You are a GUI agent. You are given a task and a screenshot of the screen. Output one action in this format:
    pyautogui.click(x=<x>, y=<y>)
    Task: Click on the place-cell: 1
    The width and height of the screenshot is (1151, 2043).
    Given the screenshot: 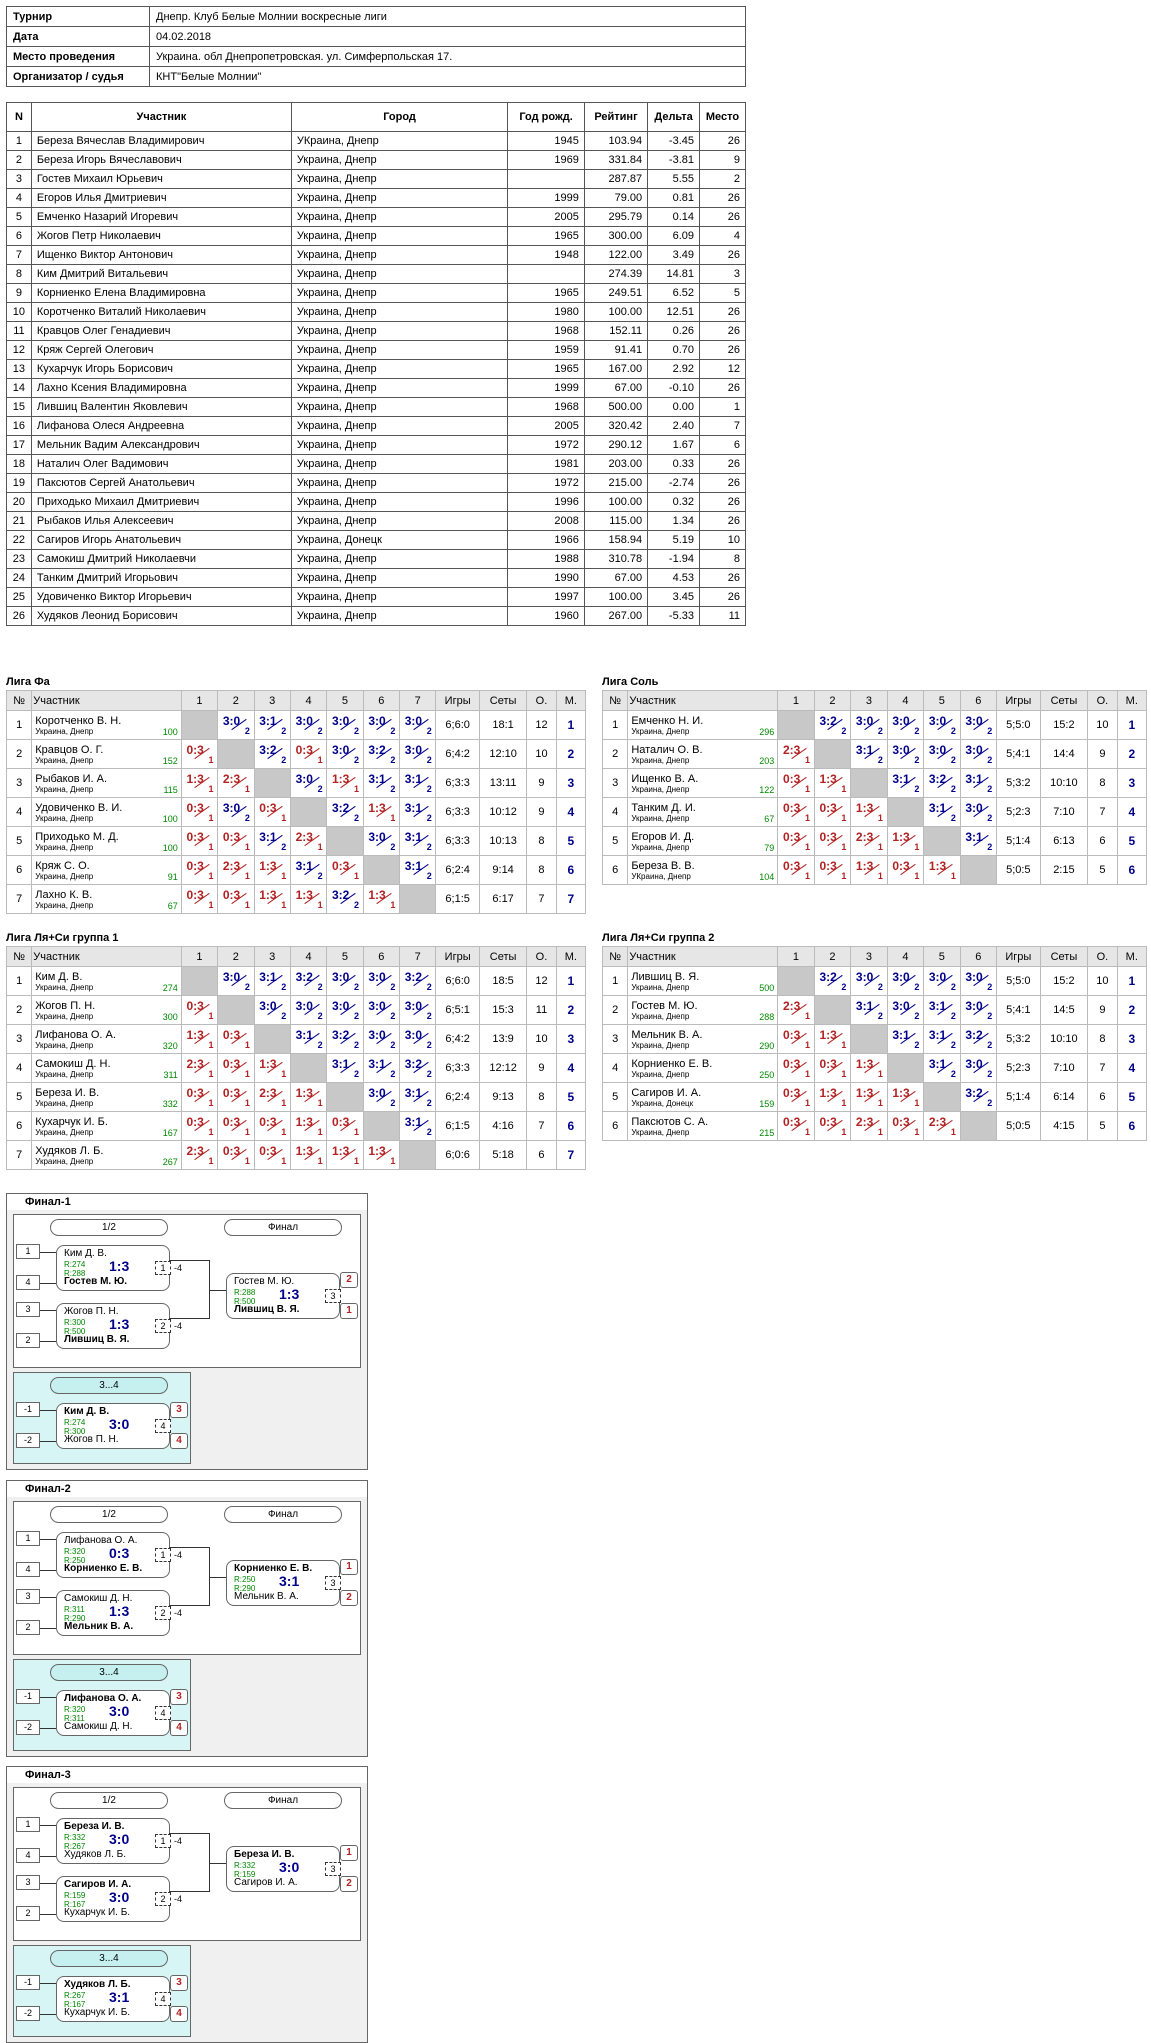 What is the action you would take?
    pyautogui.click(x=1132, y=981)
    